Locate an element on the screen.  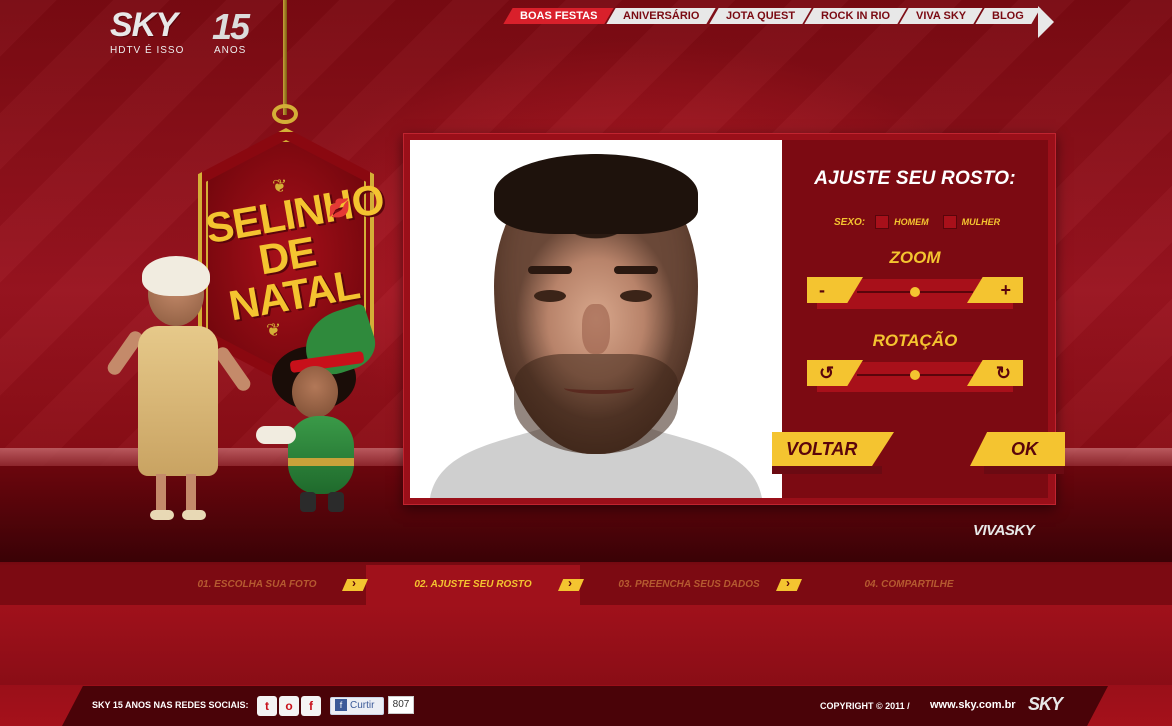
character-lady is located at coordinates (175, 389).